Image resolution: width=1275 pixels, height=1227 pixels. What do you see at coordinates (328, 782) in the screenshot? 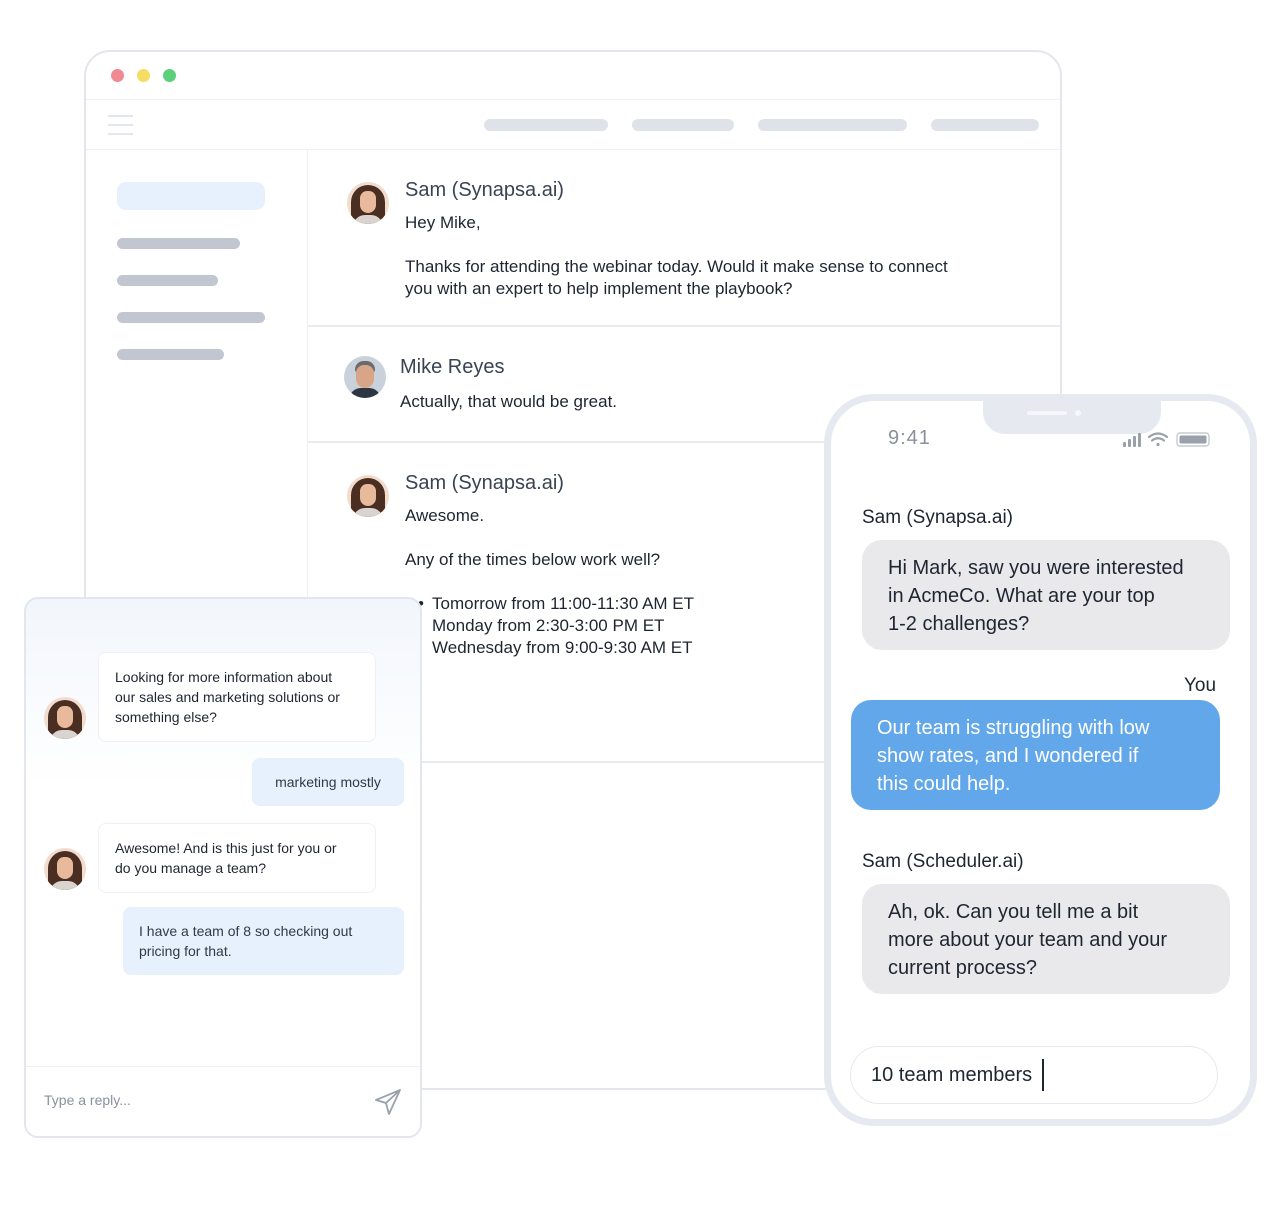
I see `user-message-bubble: marketing mostly` at bounding box center [328, 782].